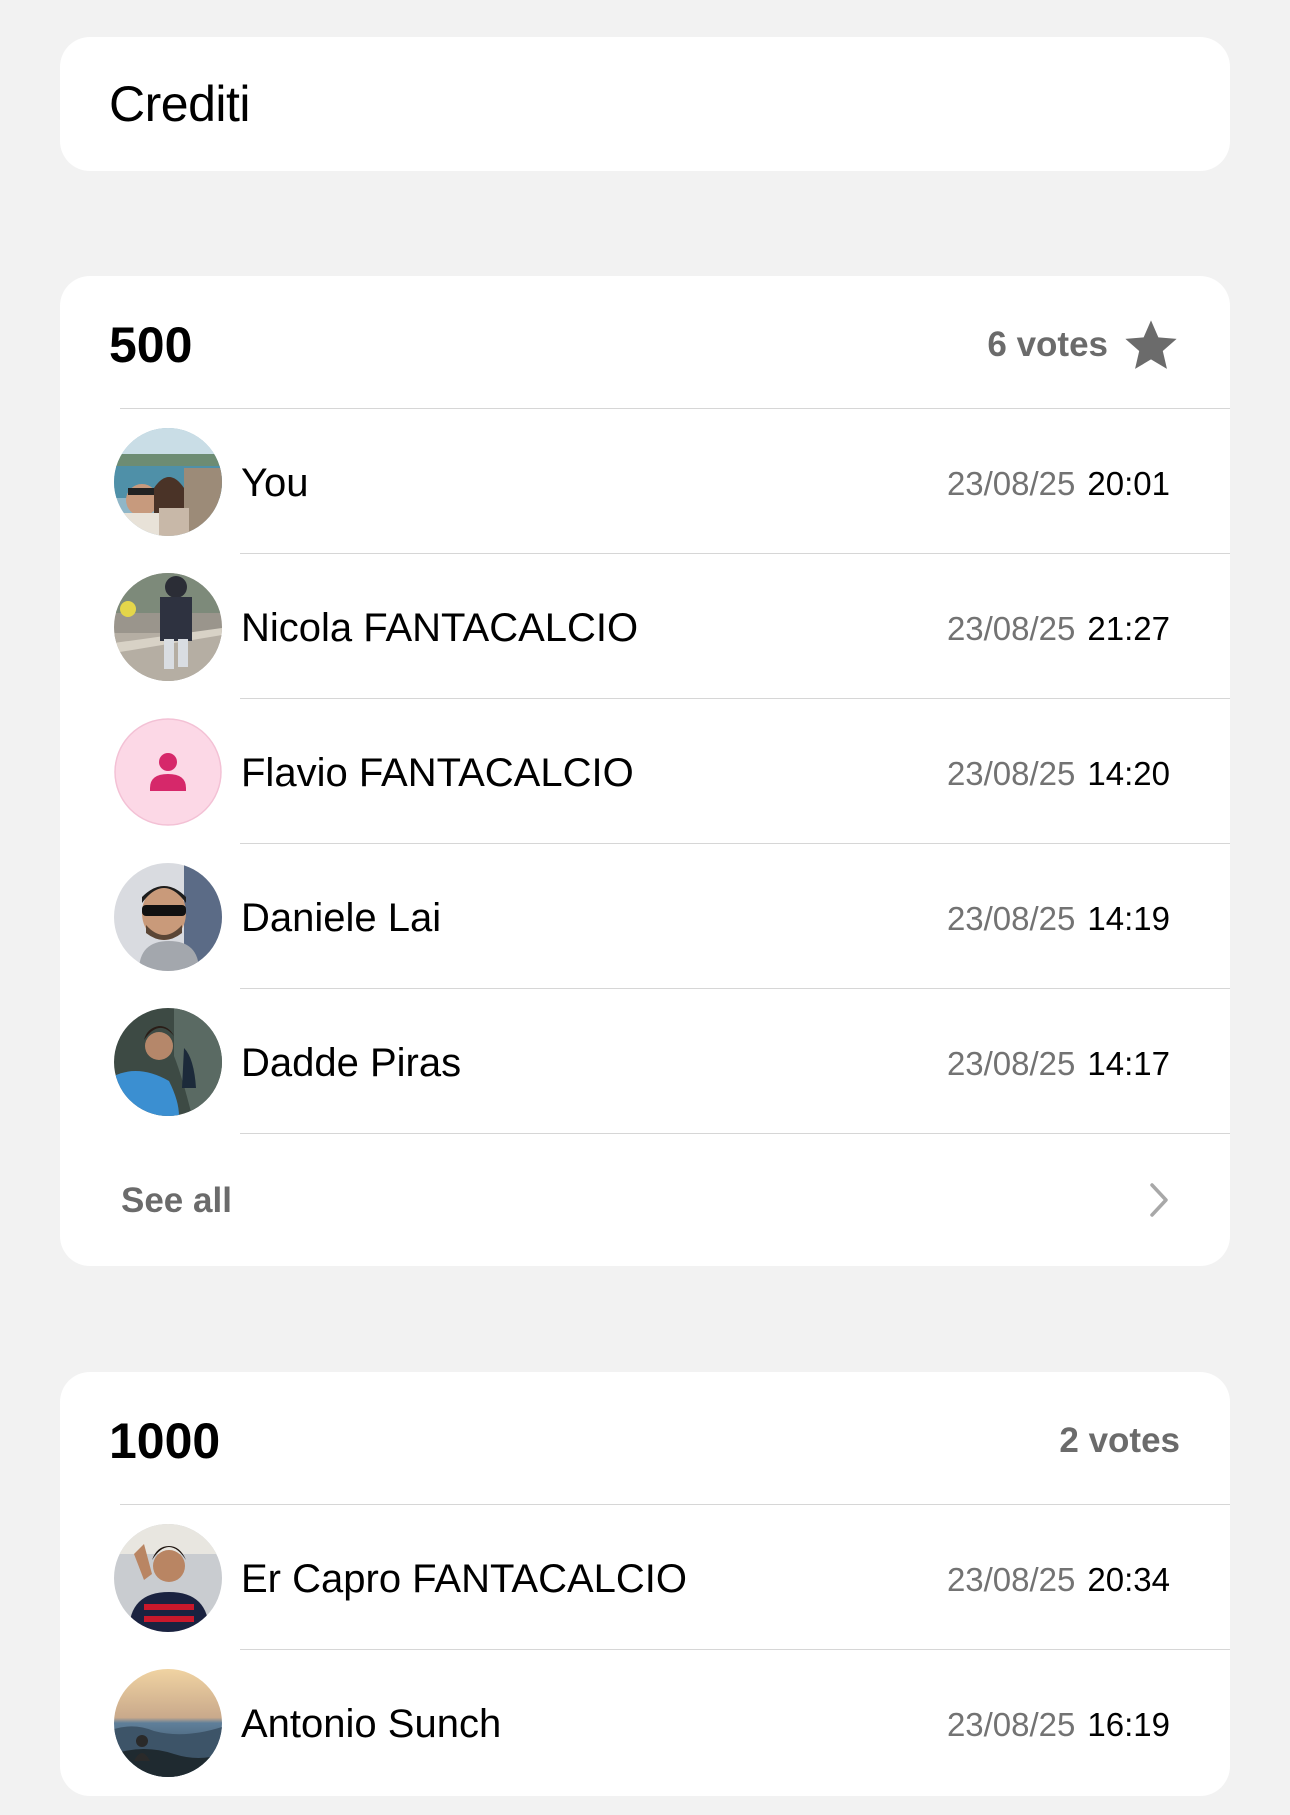 This screenshot has height=1815, width=1290. I want to click on vote-time: 14:17, so click(1128, 1063).